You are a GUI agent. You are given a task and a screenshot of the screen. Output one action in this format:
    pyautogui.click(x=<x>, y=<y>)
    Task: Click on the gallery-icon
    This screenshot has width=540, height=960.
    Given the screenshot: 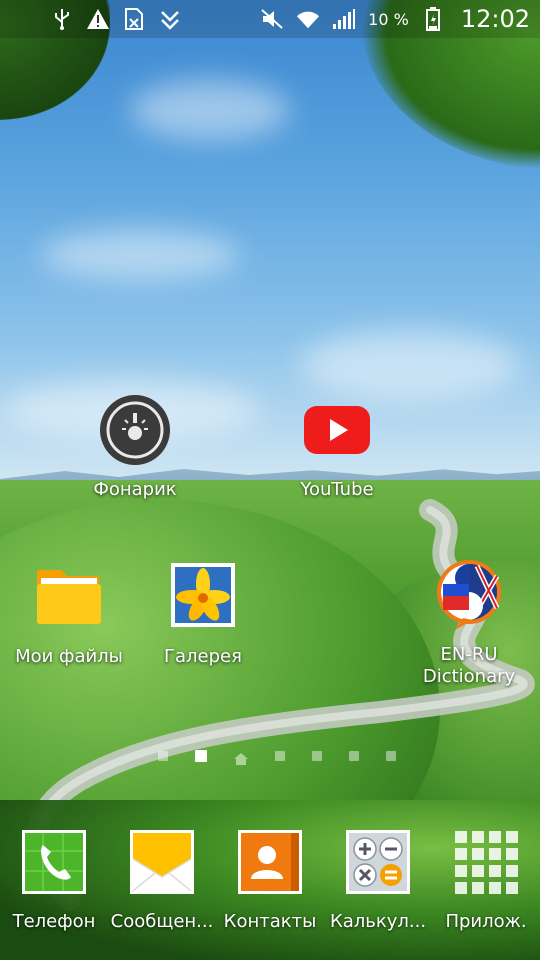 What is the action you would take?
    pyautogui.click(x=203, y=595)
    